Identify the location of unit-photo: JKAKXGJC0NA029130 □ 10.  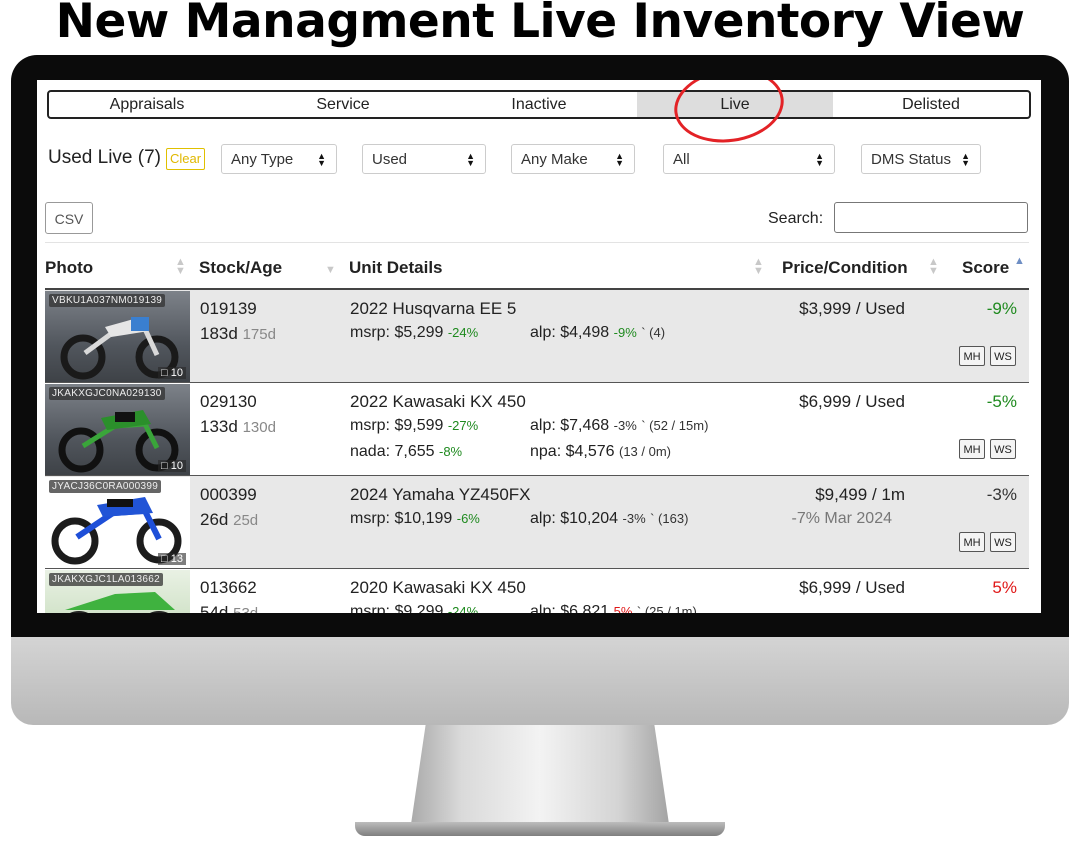
(117, 429).